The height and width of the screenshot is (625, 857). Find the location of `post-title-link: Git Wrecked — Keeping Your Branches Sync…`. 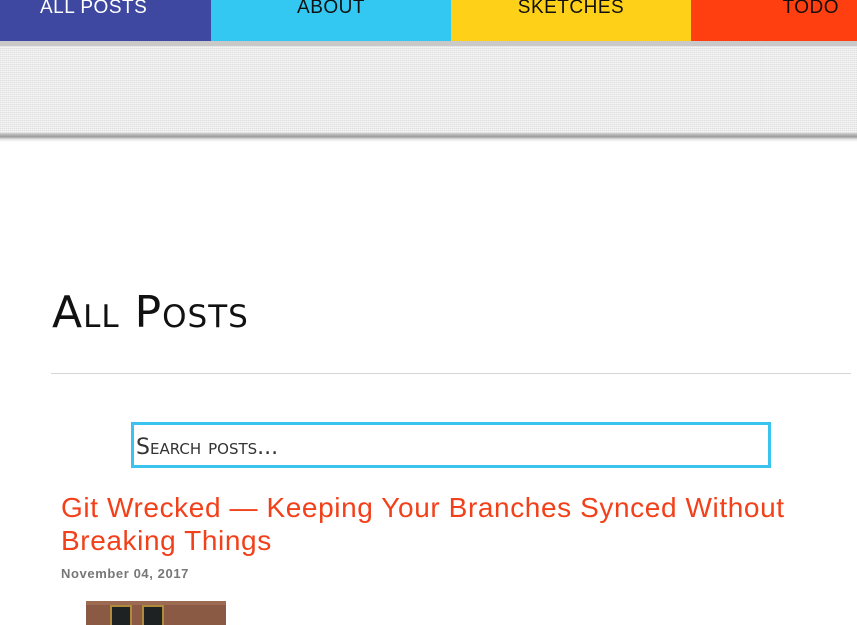

post-title-link: Git Wrecked — Keeping Your Branches Sync… is located at coordinates (451, 524).